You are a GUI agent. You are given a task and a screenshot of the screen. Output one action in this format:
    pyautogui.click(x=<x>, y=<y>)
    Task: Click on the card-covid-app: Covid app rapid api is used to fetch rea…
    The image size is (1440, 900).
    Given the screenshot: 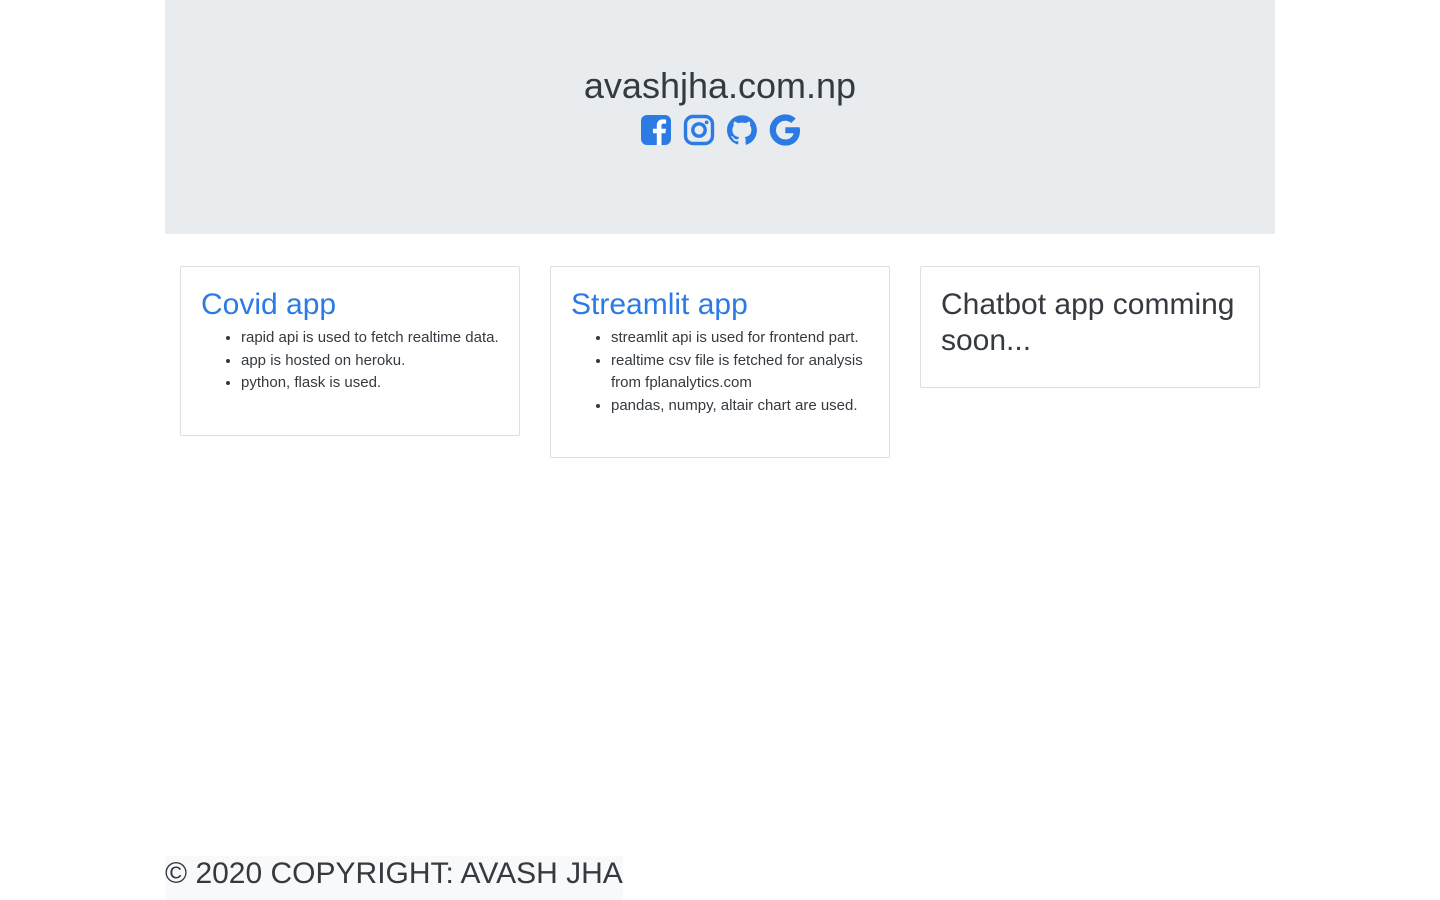 What is the action you would take?
    pyautogui.click(x=350, y=351)
    